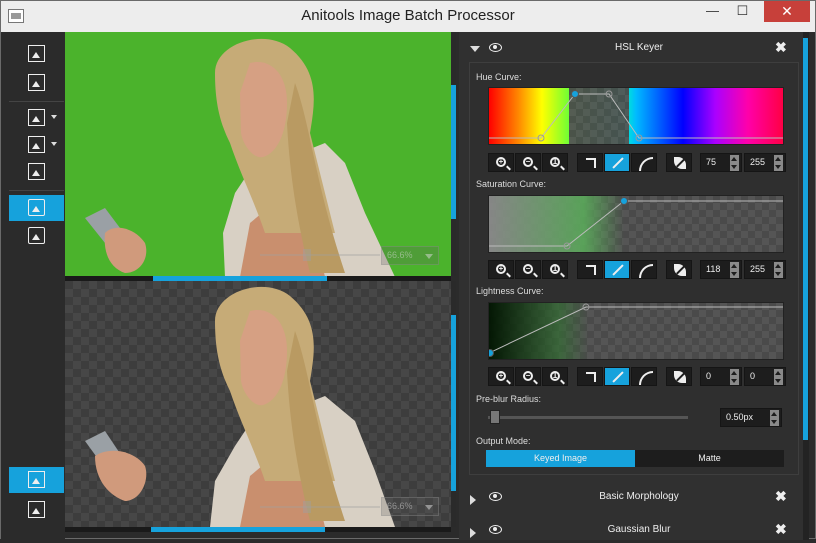  I want to click on add-effect-button, so click(36, 118).